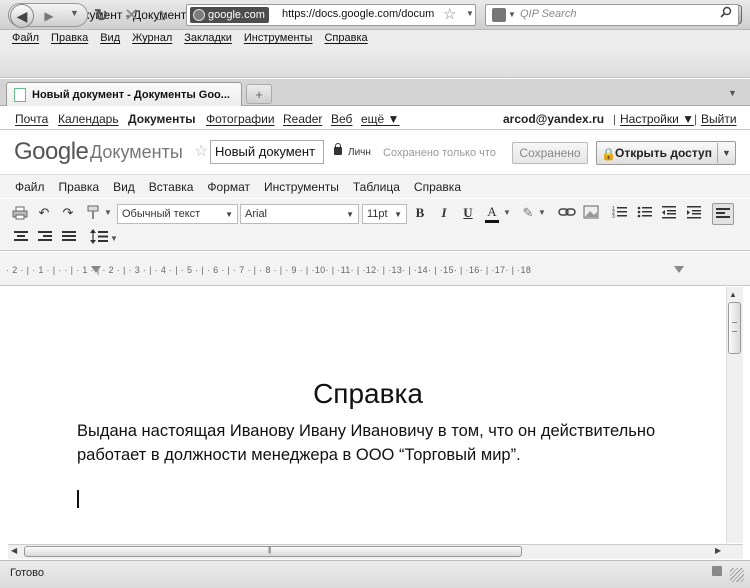 The image size is (750, 588). What do you see at coordinates (719, 119) in the screenshot?
I see `logout-link: Выйти` at bounding box center [719, 119].